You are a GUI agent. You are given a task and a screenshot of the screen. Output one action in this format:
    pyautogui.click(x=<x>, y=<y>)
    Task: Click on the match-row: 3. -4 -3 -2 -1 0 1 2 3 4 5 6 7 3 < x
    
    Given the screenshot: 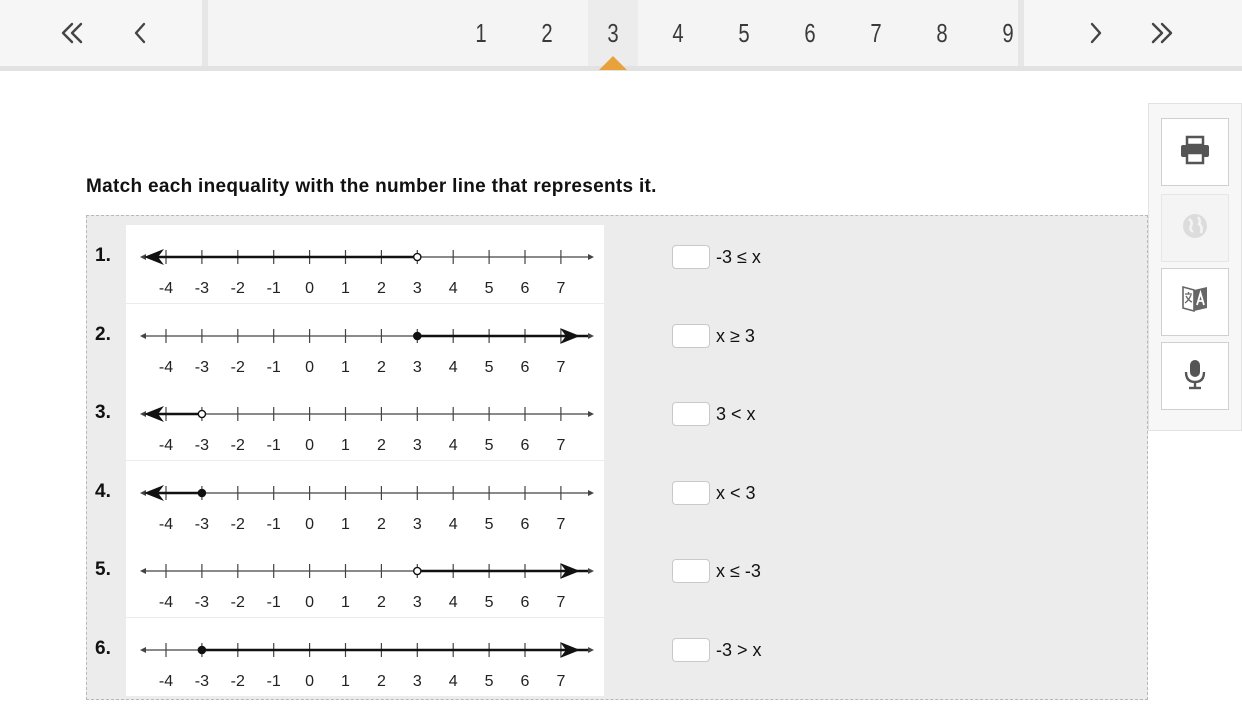 What is the action you would take?
    pyautogui.click(x=617, y=418)
    